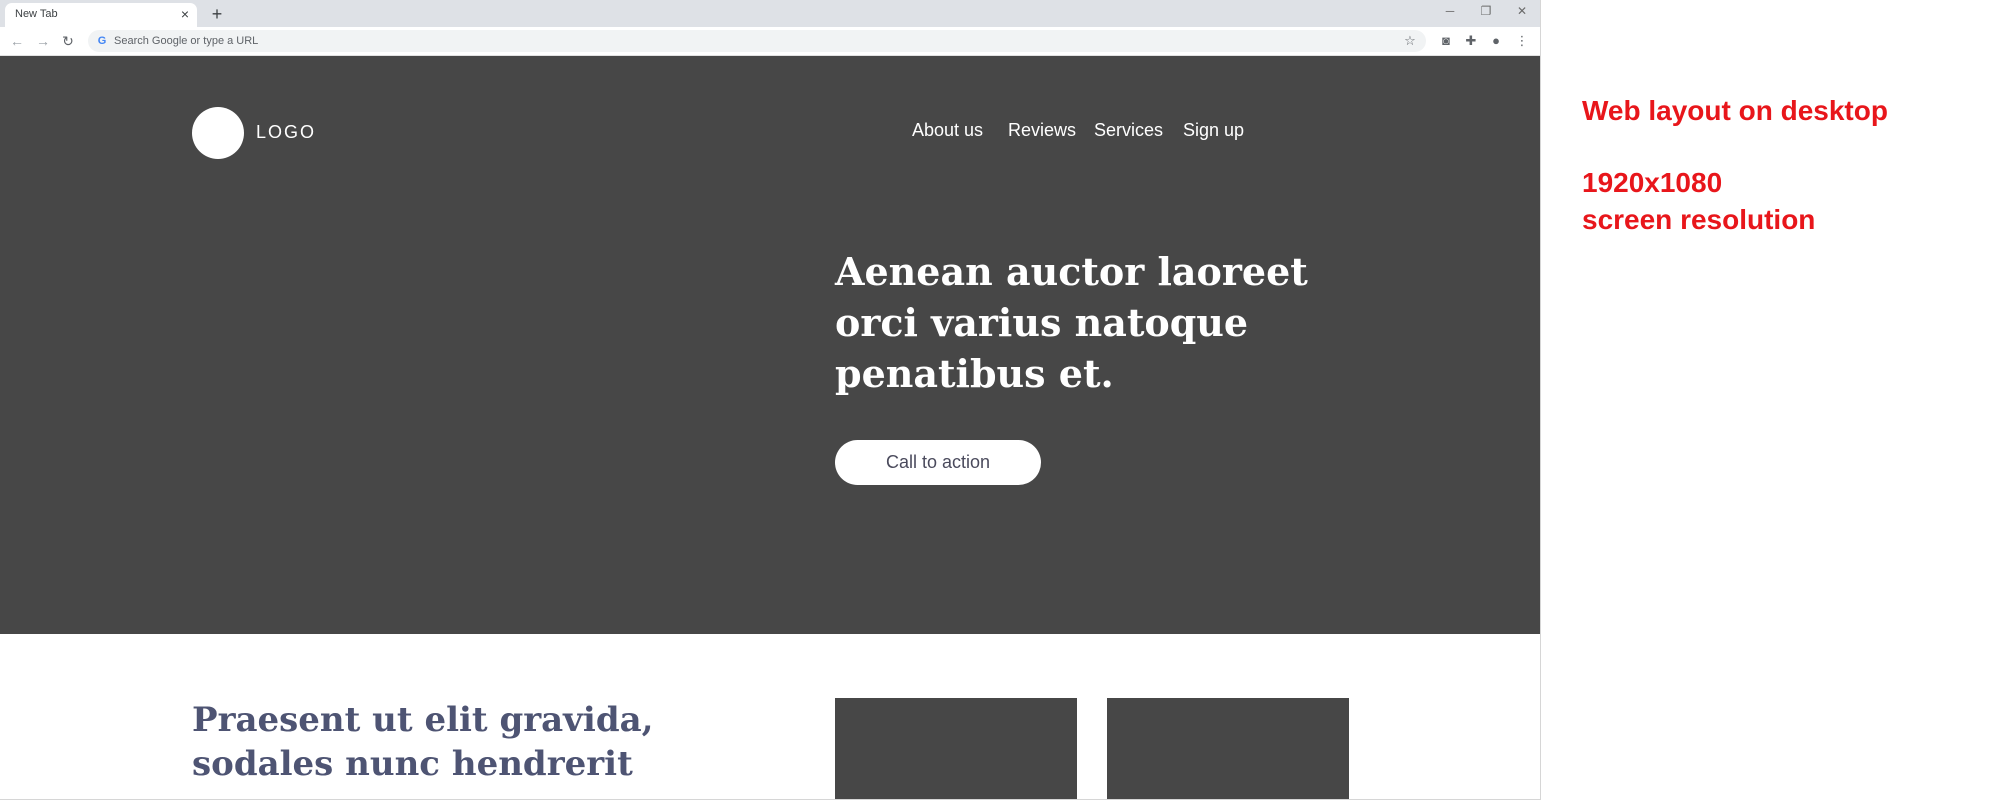  I want to click on menu-icon: ⋮, so click(1522, 41).